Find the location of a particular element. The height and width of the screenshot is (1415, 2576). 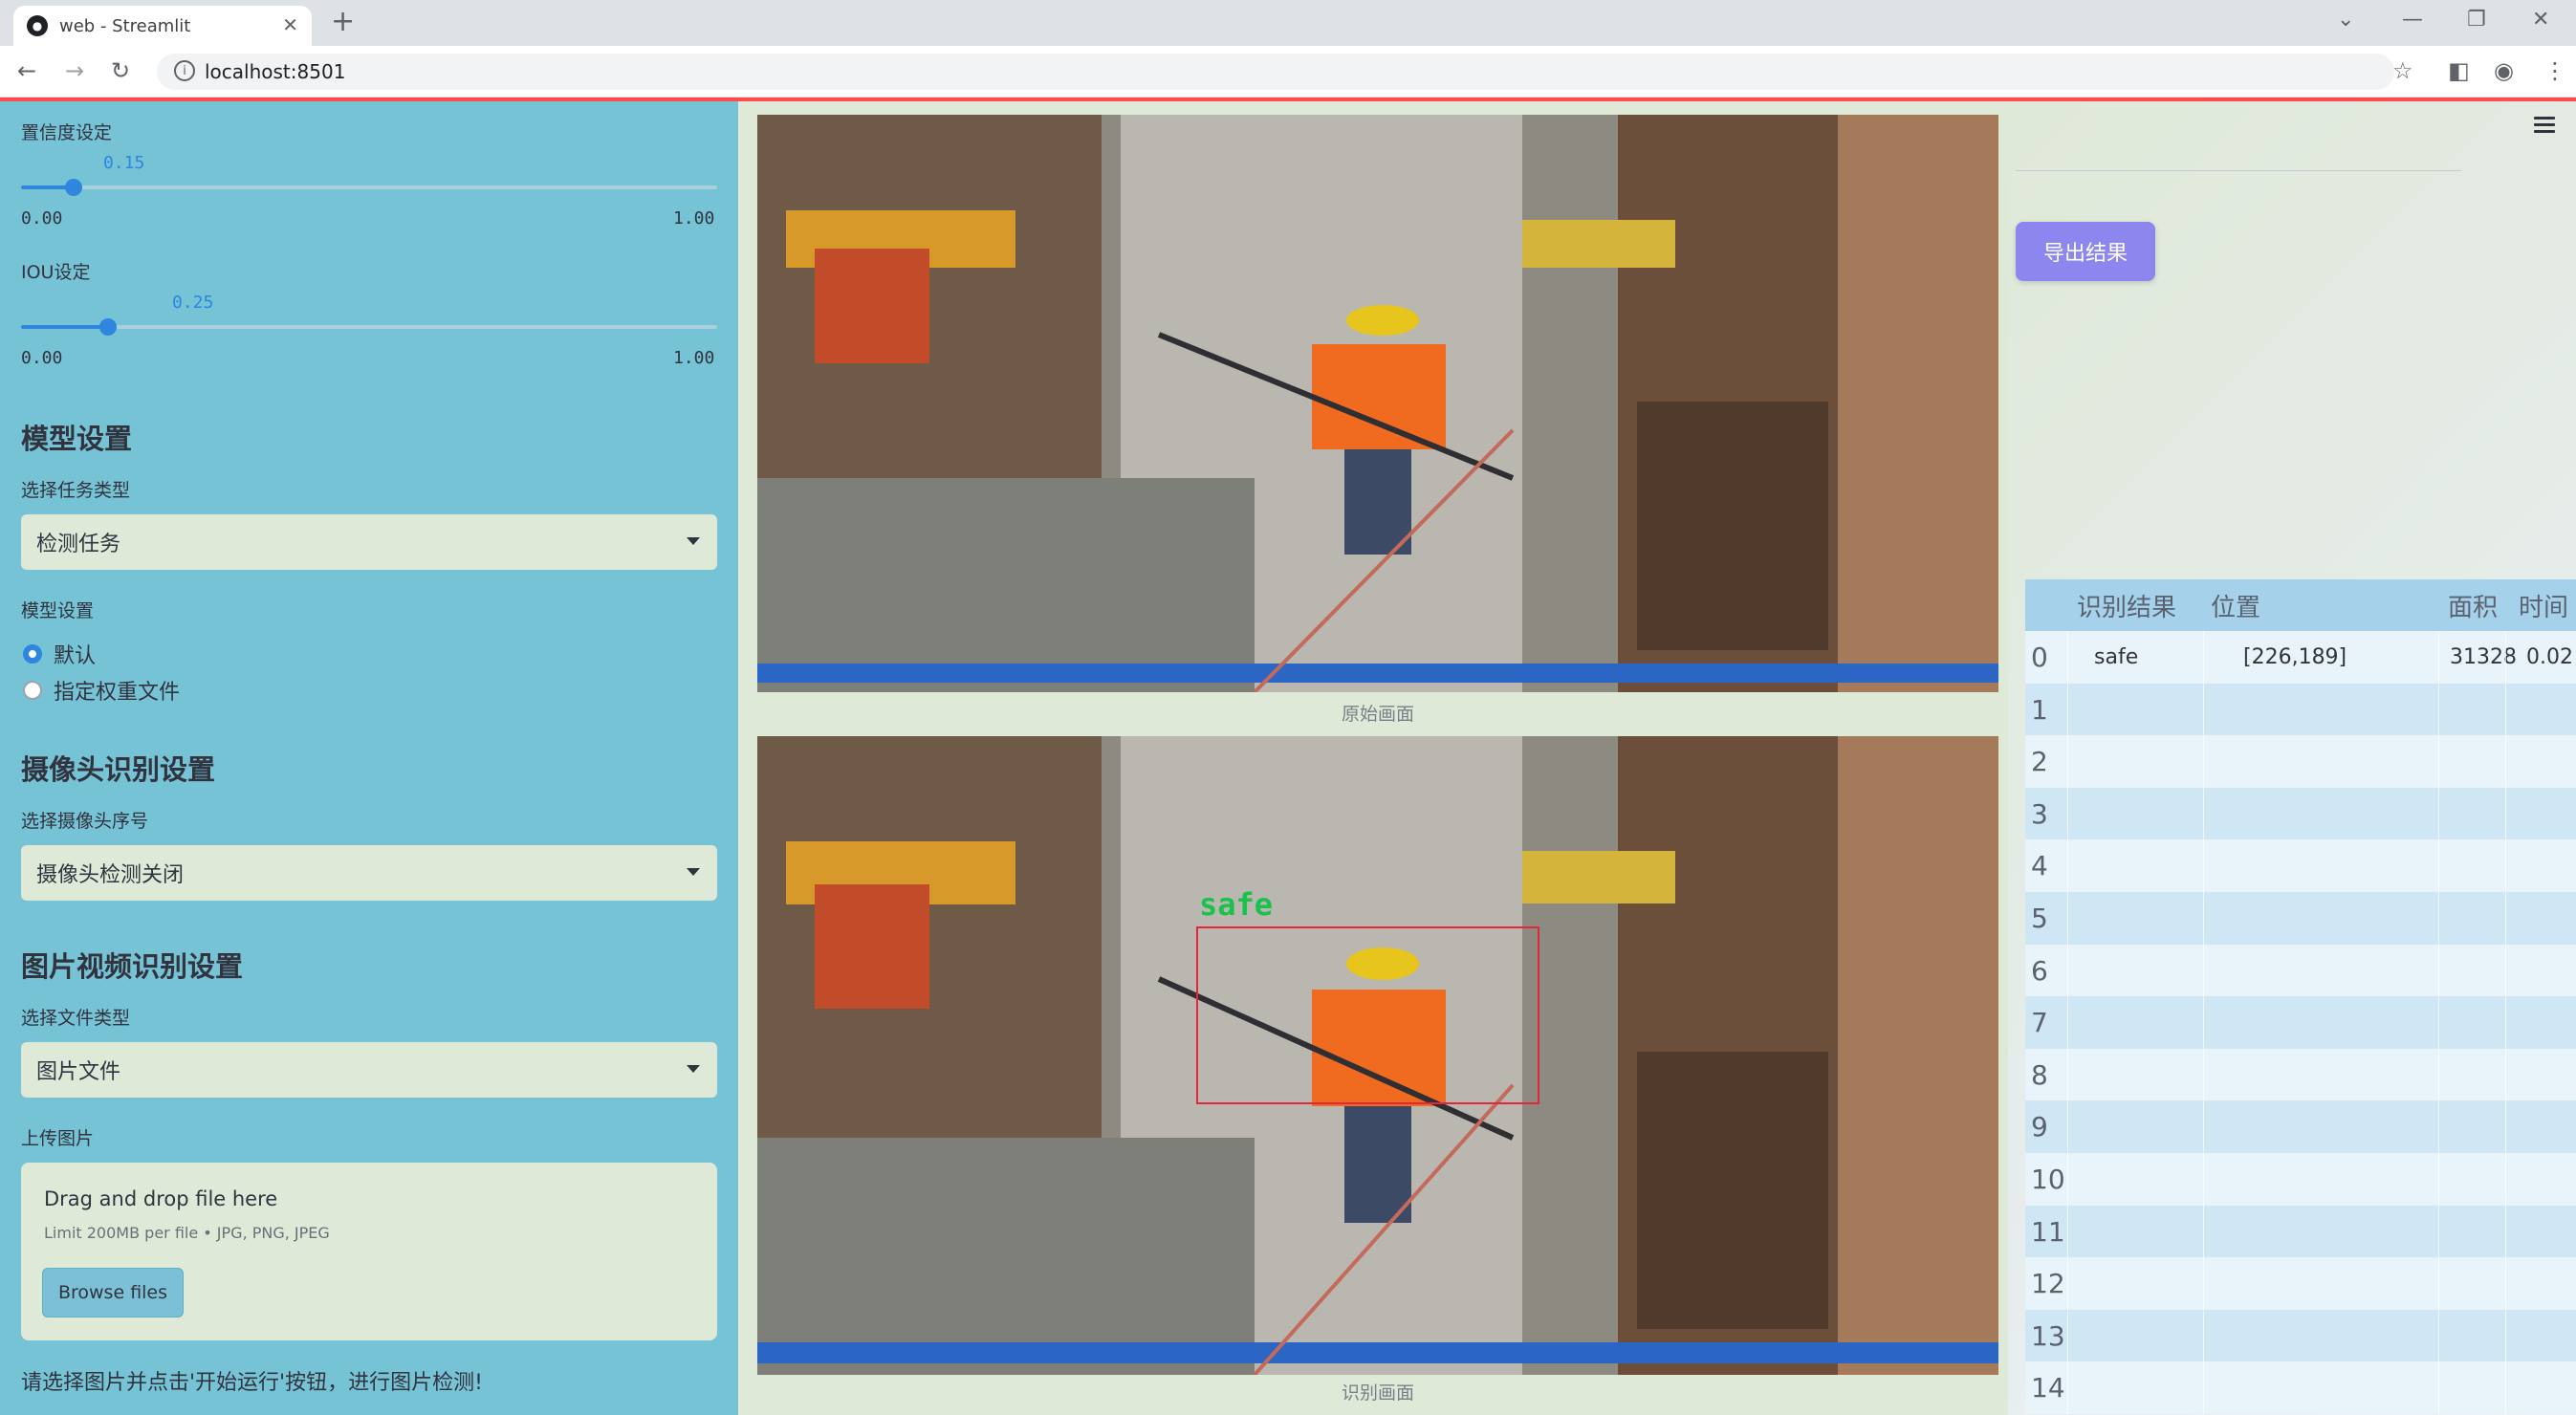

forward-icon: → is located at coordinates (74, 71).